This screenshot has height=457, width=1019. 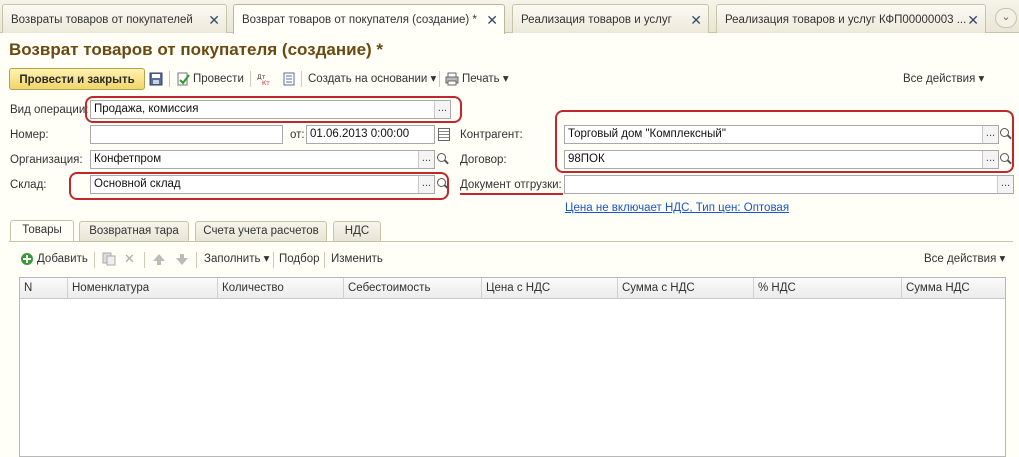 What do you see at coordinates (134, 231) in the screenshot?
I see `tab-returnable-packaging: Возвратная тара` at bounding box center [134, 231].